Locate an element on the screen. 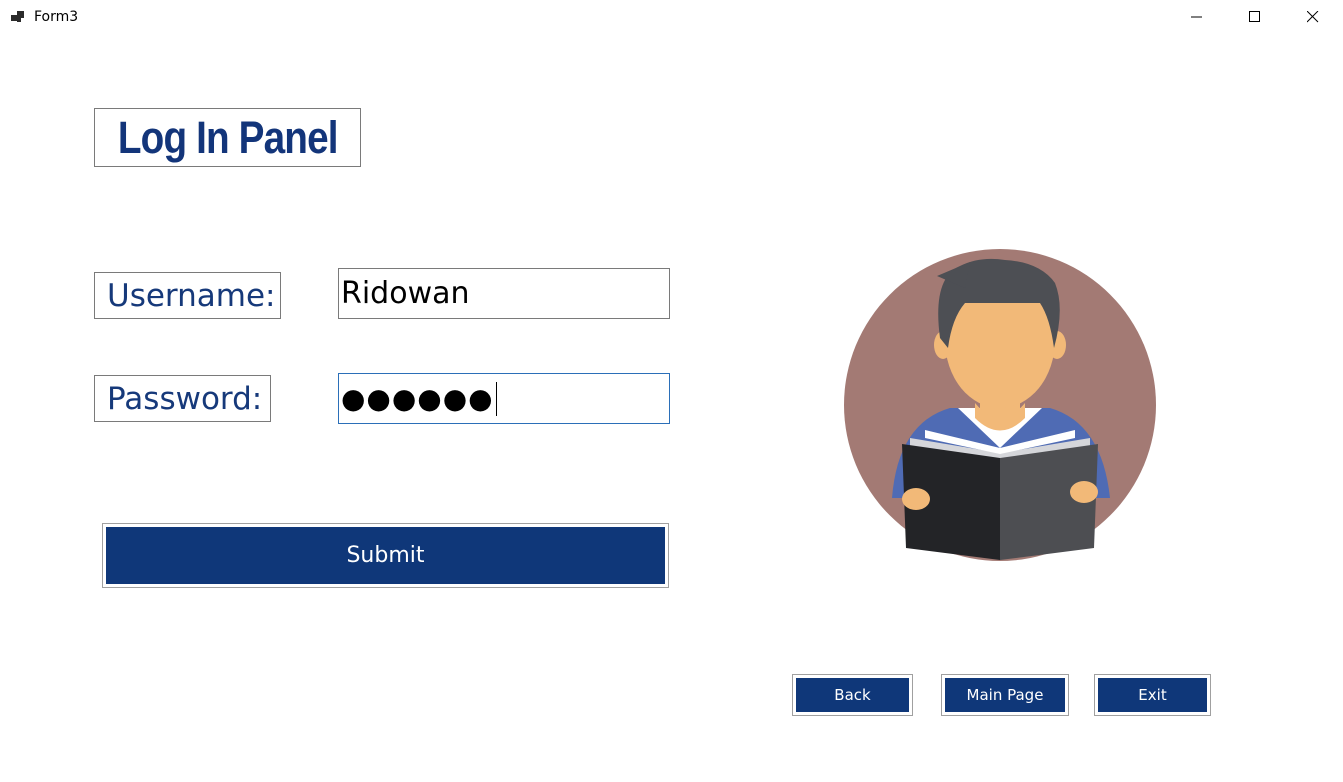 The width and height of the screenshot is (1343, 782). password-label: Password: is located at coordinates (182, 398).